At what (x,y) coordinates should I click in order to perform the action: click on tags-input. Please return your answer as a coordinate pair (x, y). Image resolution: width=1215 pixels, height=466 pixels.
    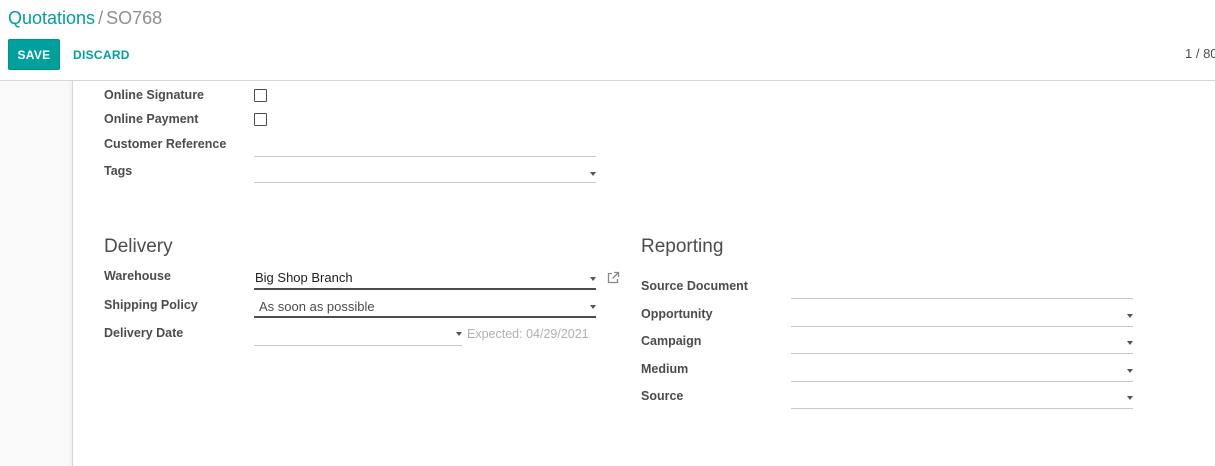
    Looking at the image, I should click on (425, 173).